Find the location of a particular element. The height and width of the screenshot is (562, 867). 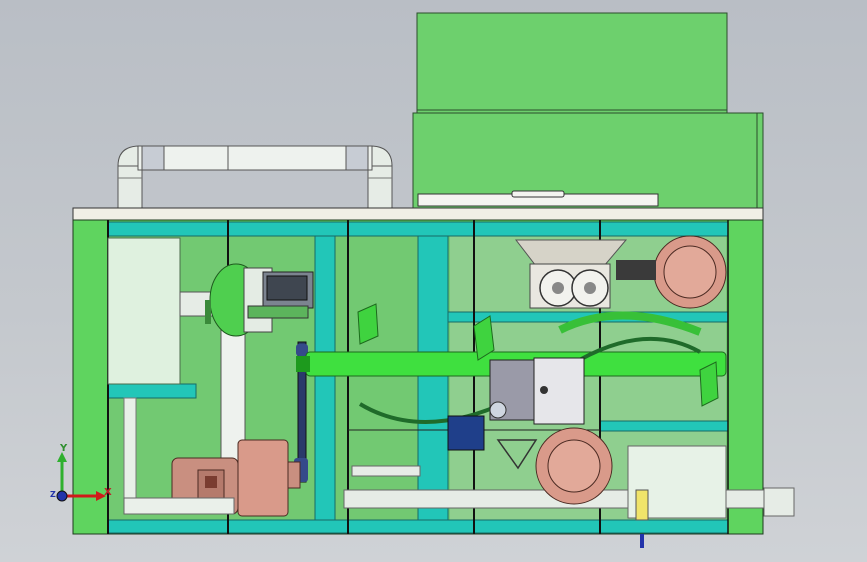

lower-hopper is located at coordinates (588, 160).